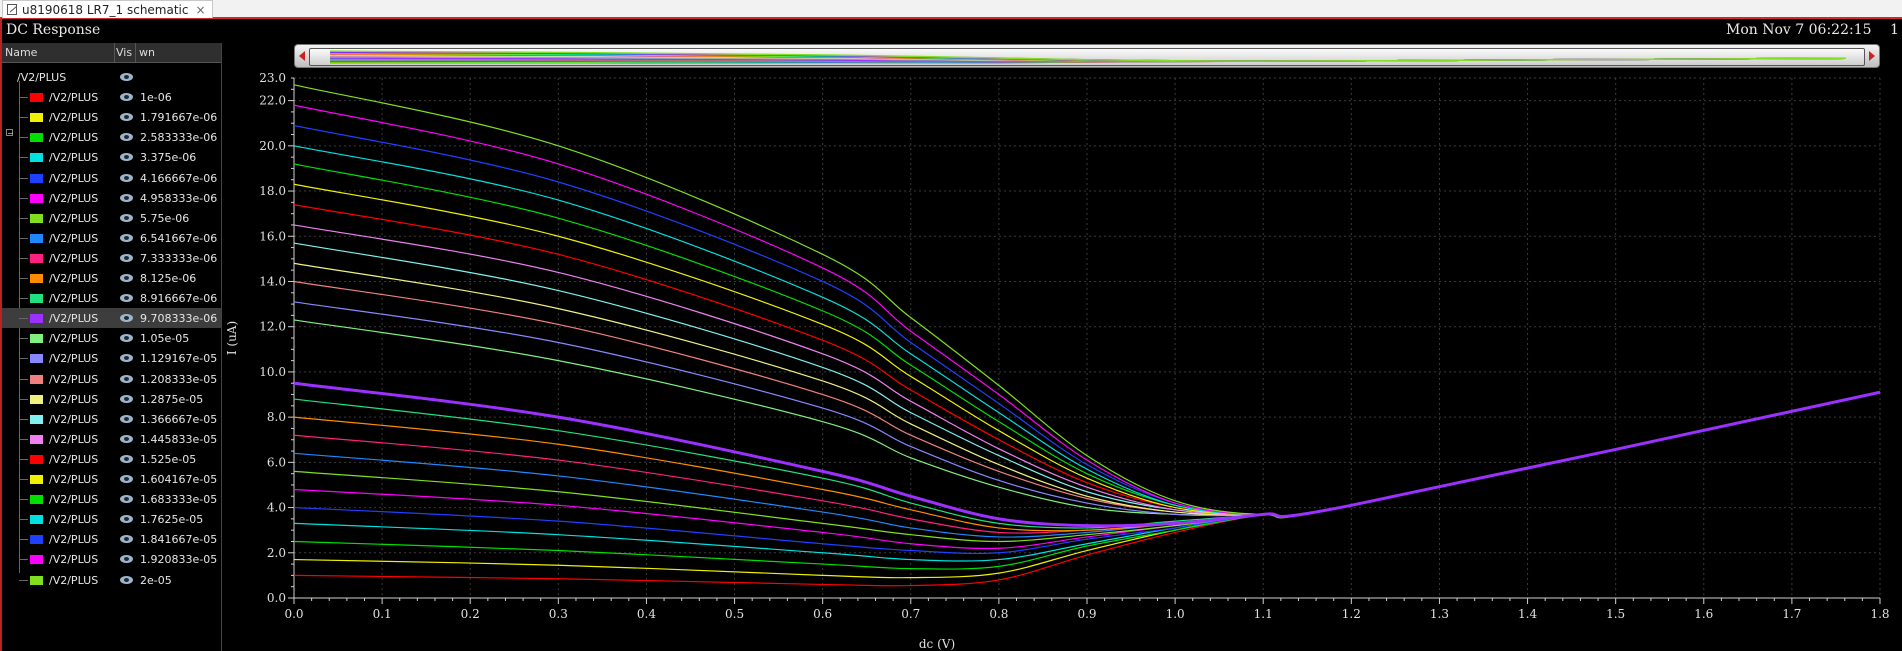  Describe the element at coordinates (111, 198) in the screenshot. I see `legend-row: /V2/PLUS 4.958333e-06` at that location.